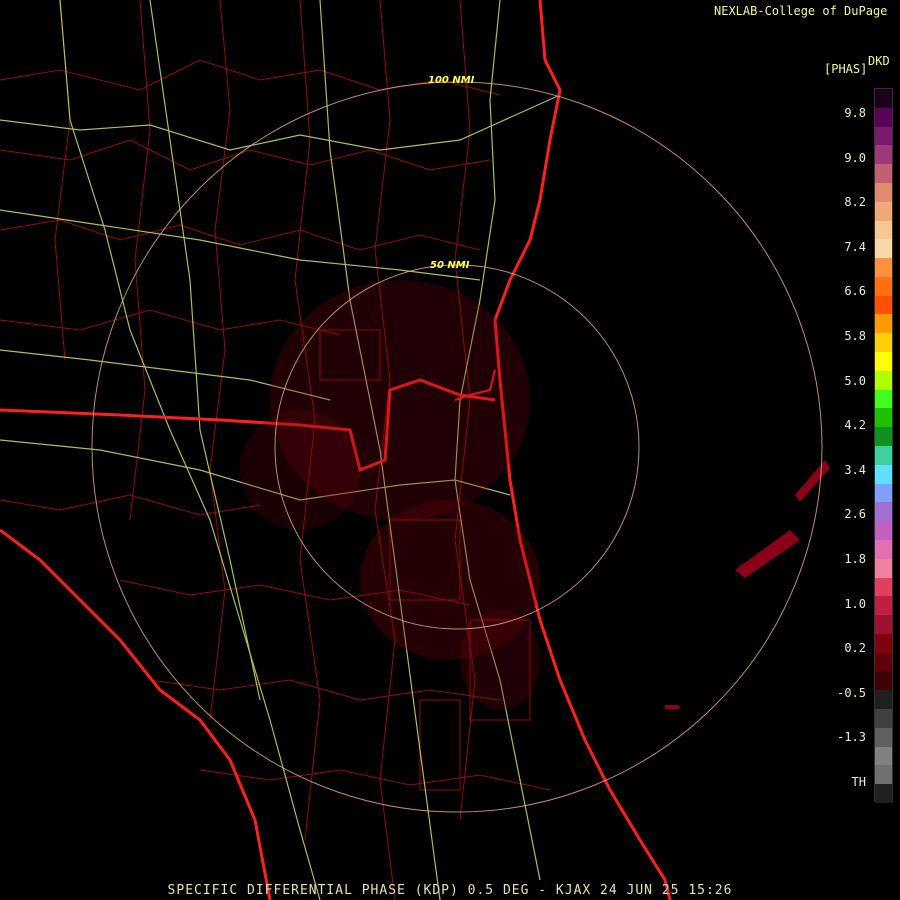 Image resolution: width=900 pixels, height=900 pixels. Describe the element at coordinates (855, 603) in the screenshot. I see `legend-tick-label: 1.0` at that location.